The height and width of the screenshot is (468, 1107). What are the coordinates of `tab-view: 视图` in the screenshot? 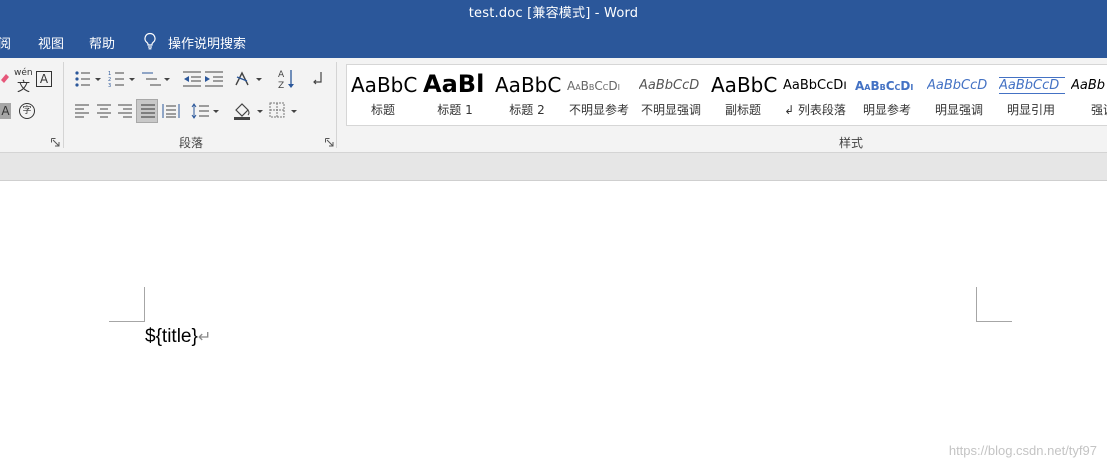 It's located at (51, 42).